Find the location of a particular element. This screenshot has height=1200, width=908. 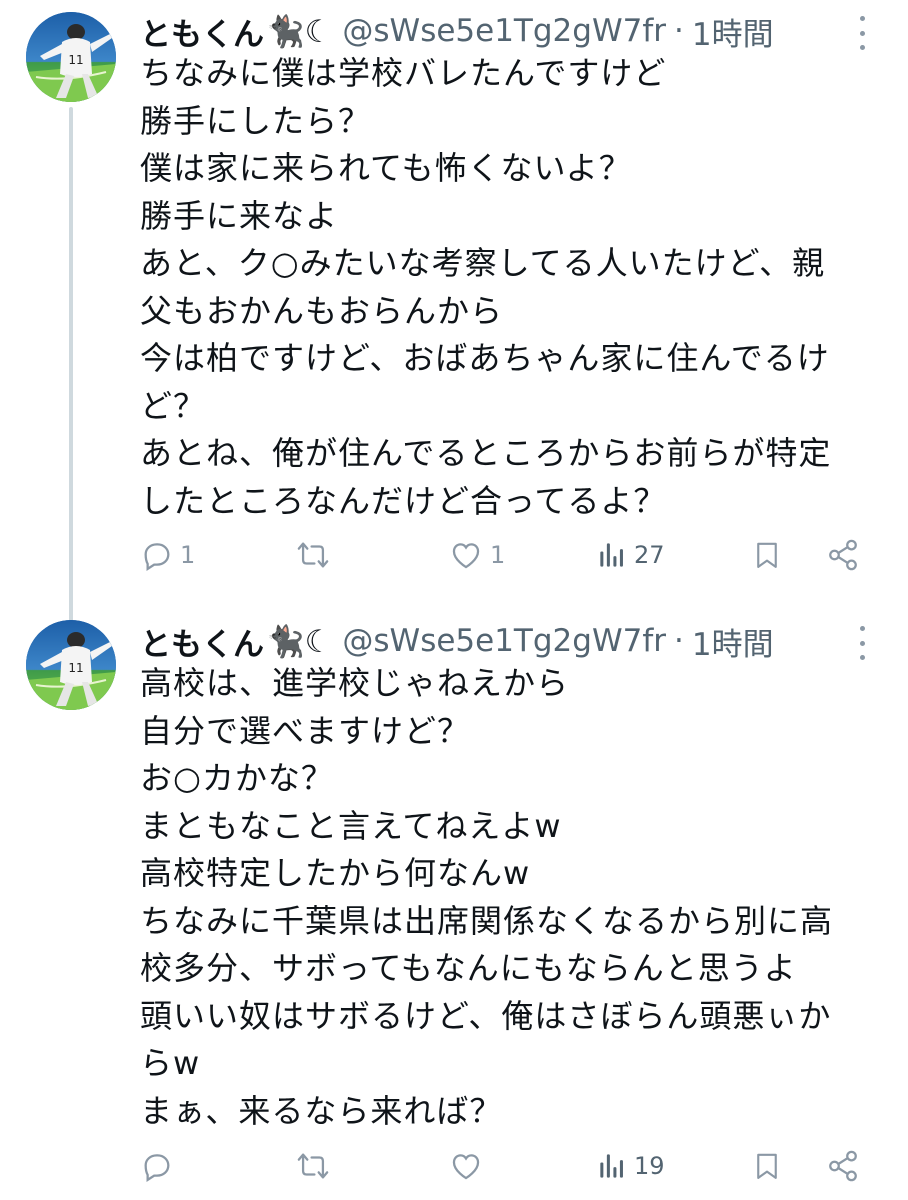

tweet-text-line: あと、ク○みたいな考察してる人いたけど、親 is located at coordinates (483, 263).